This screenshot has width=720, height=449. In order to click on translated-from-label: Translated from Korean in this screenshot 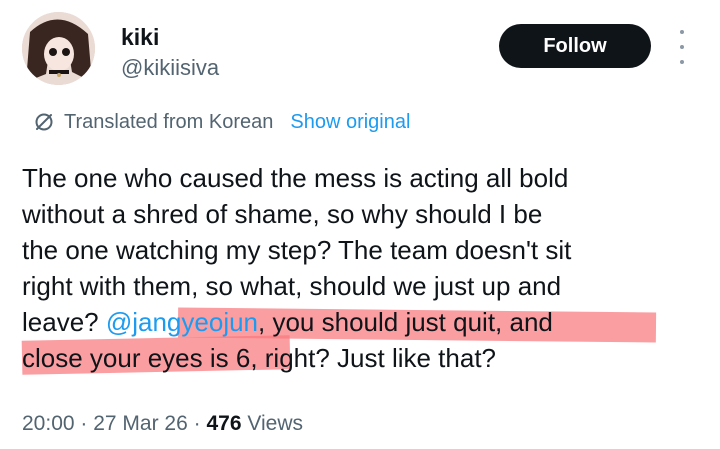, I will do `click(169, 121)`.